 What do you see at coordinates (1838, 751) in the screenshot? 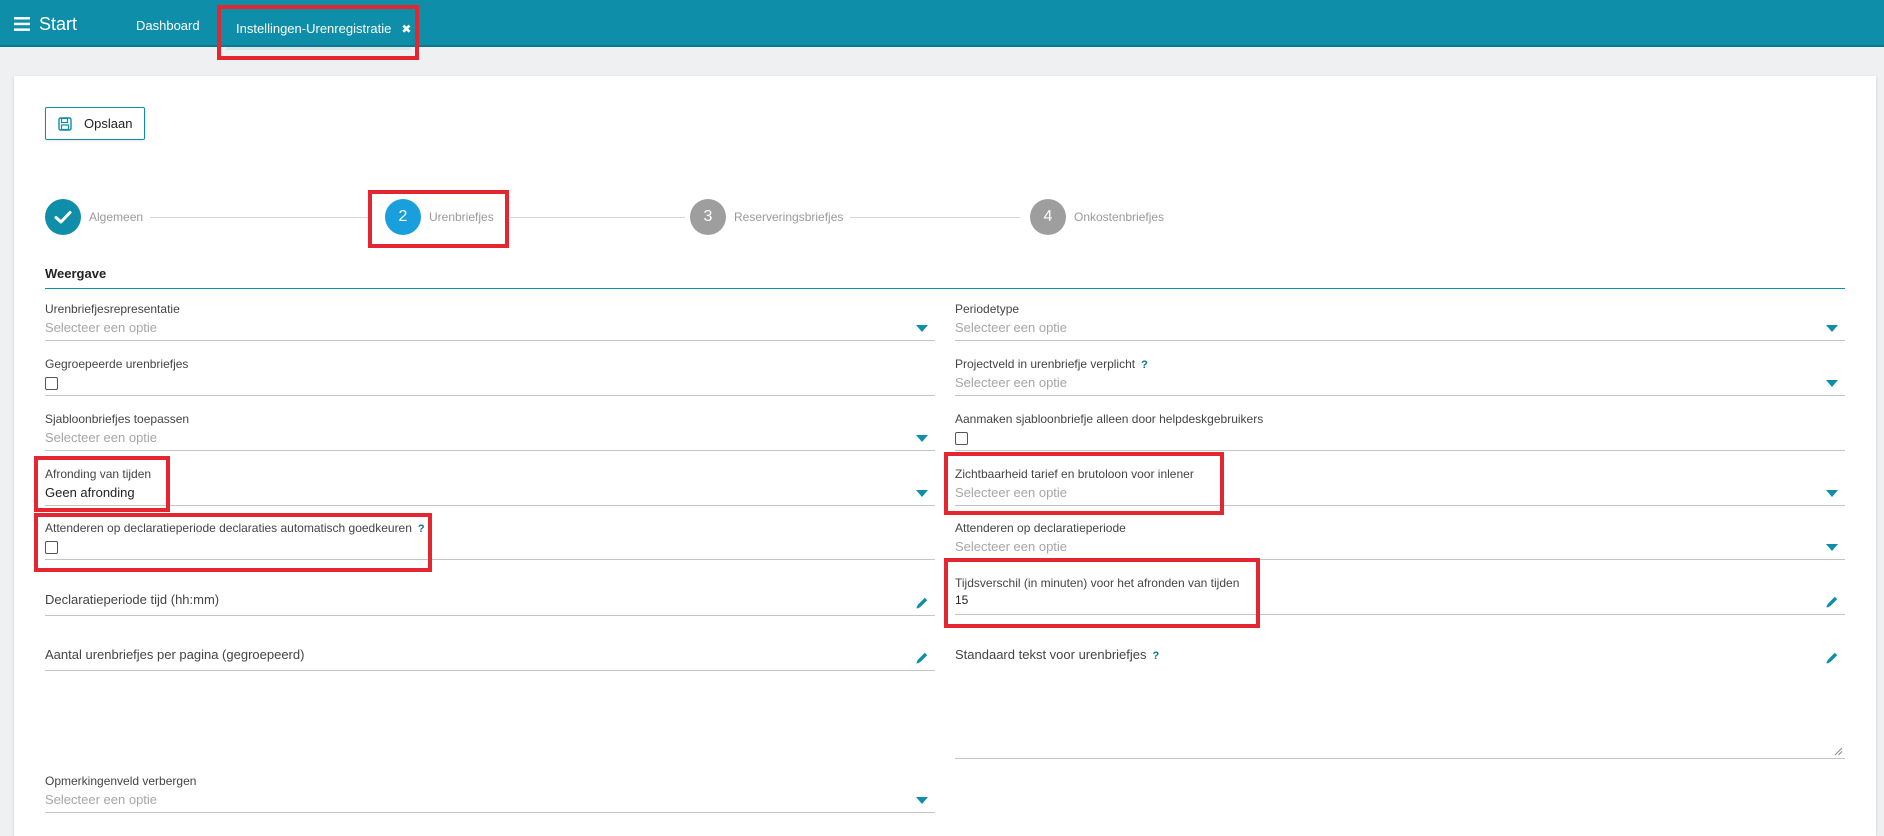
I see `resize-handle-icon` at bounding box center [1838, 751].